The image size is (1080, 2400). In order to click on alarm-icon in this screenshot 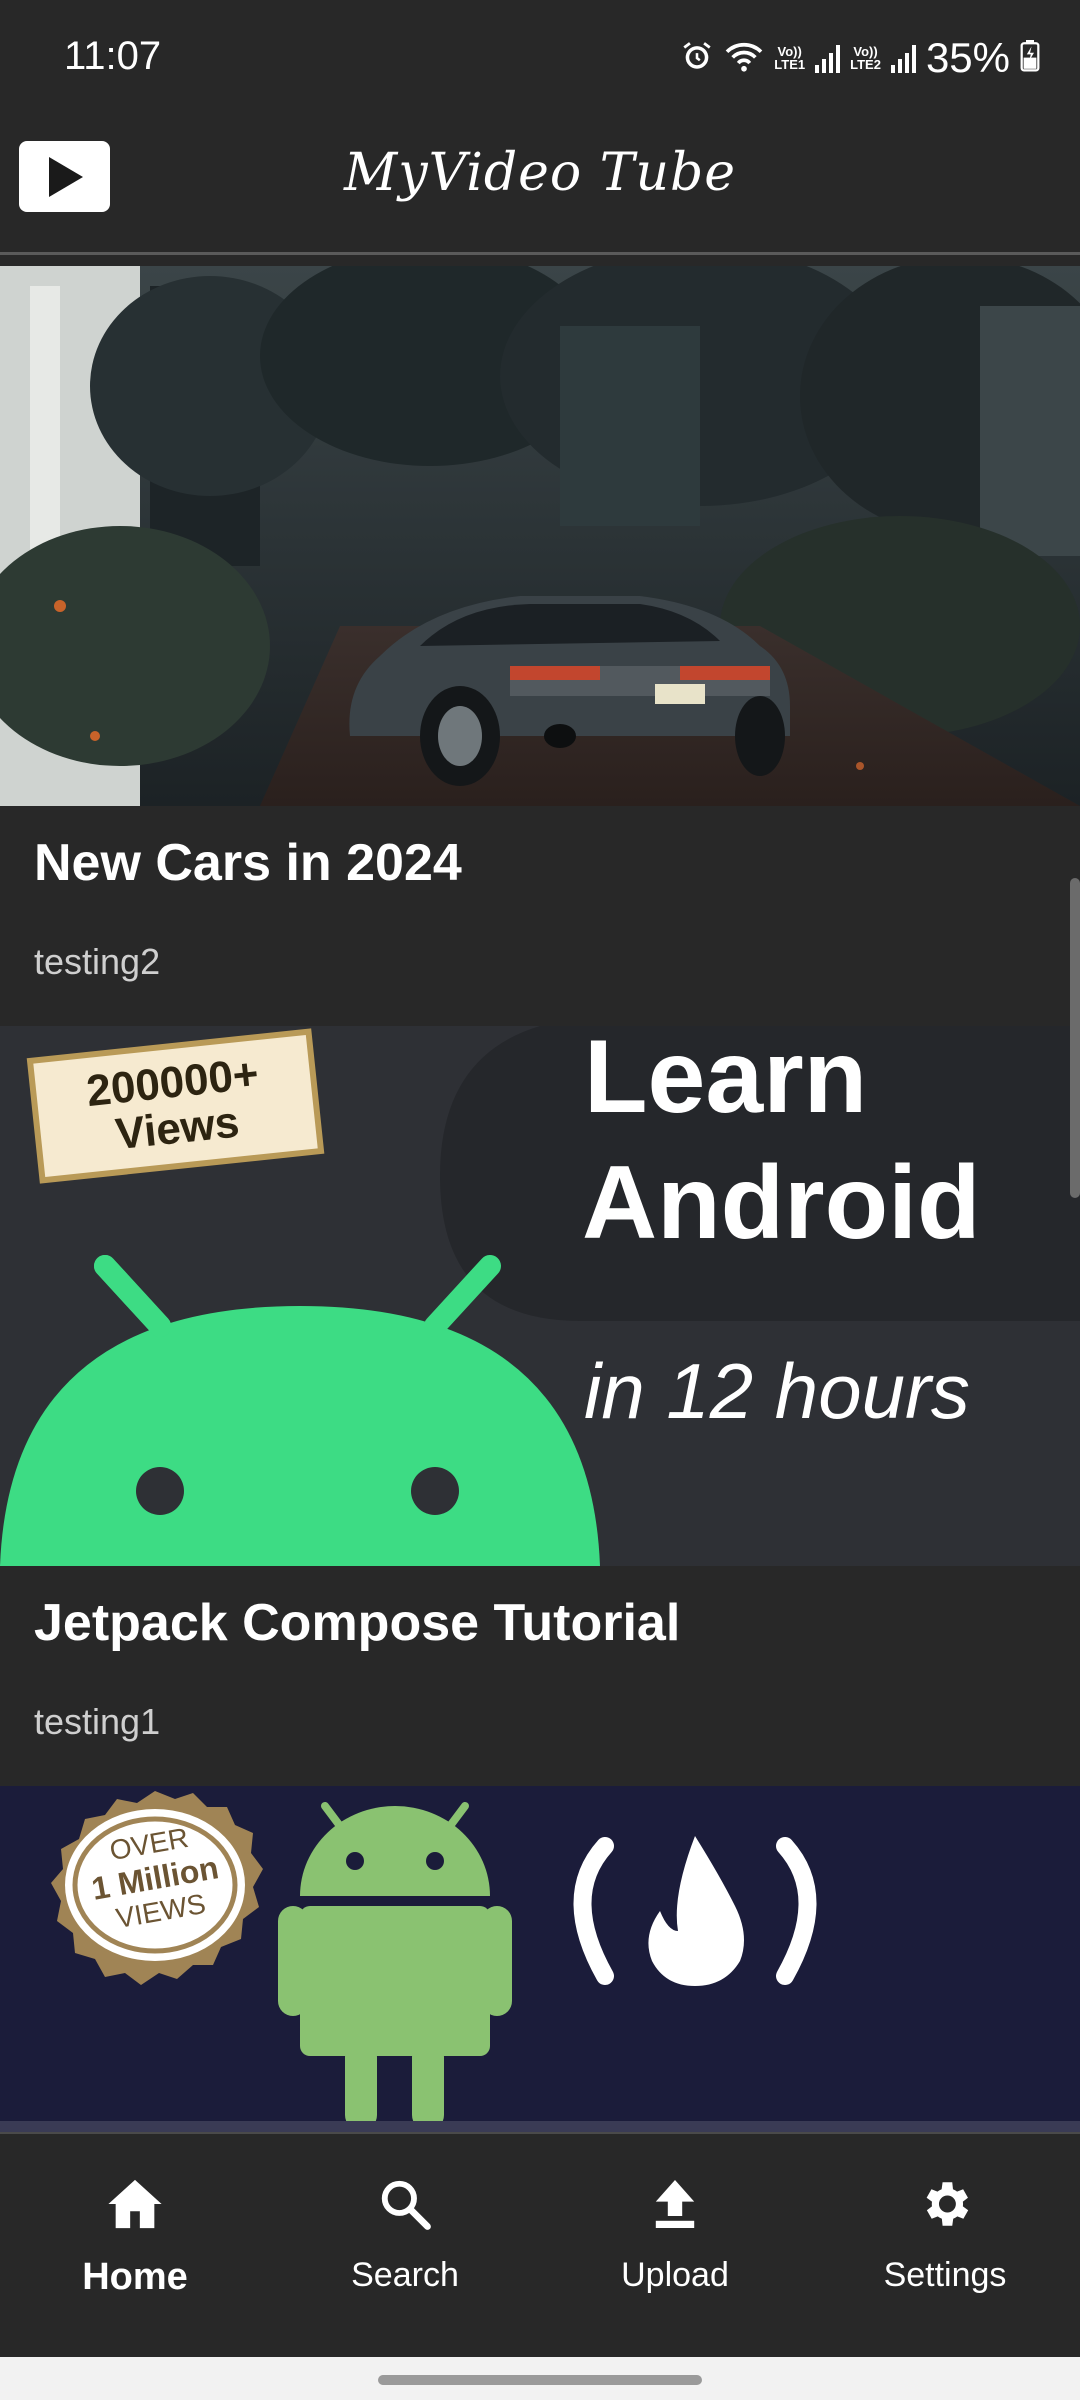, I will do `click(697, 58)`.